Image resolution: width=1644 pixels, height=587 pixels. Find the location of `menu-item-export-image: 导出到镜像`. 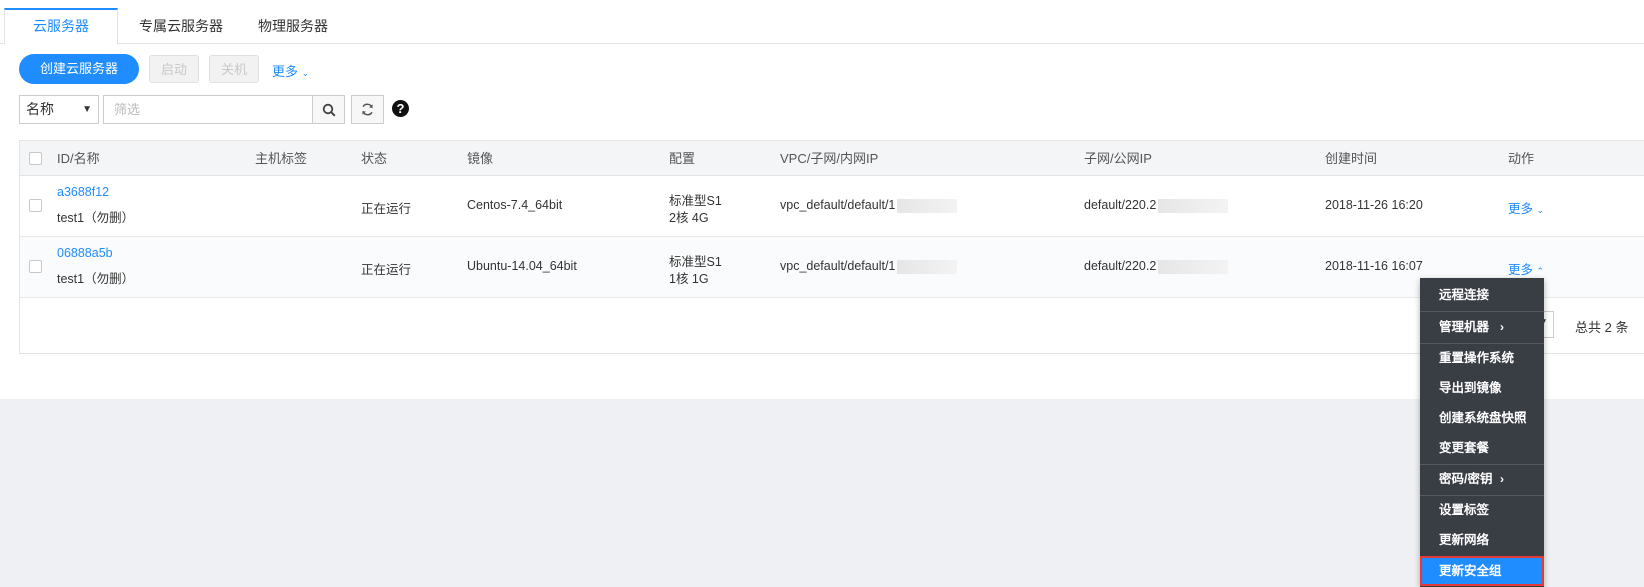

menu-item-export-image: 导出到镜像 is located at coordinates (1482, 388).